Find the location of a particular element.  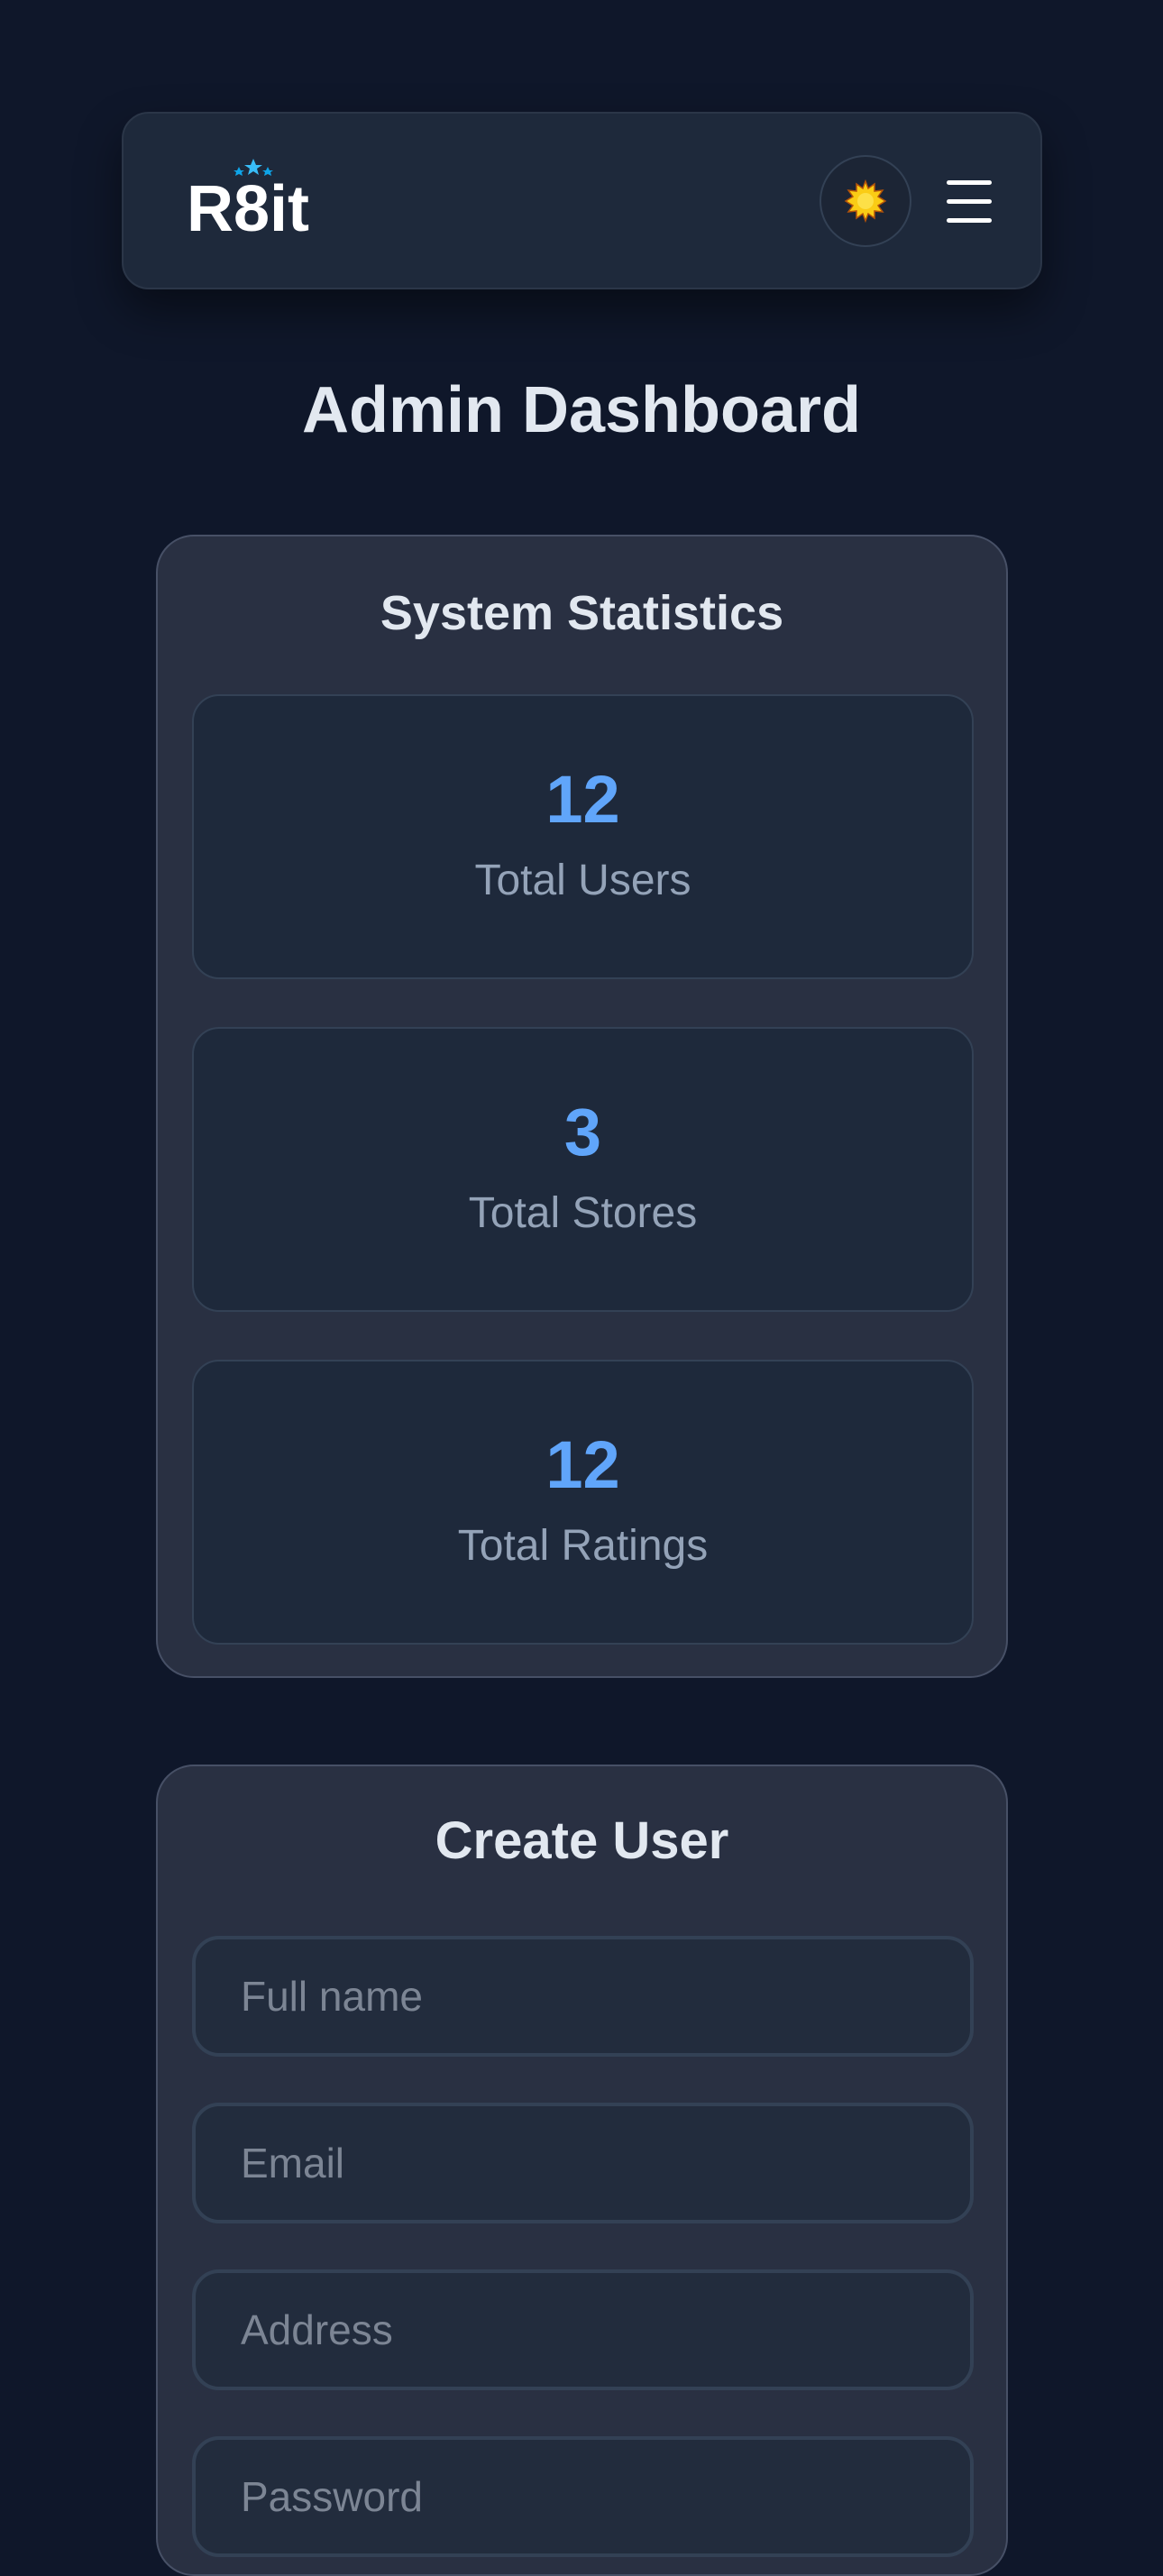

address-input is located at coordinates (583, 2329).